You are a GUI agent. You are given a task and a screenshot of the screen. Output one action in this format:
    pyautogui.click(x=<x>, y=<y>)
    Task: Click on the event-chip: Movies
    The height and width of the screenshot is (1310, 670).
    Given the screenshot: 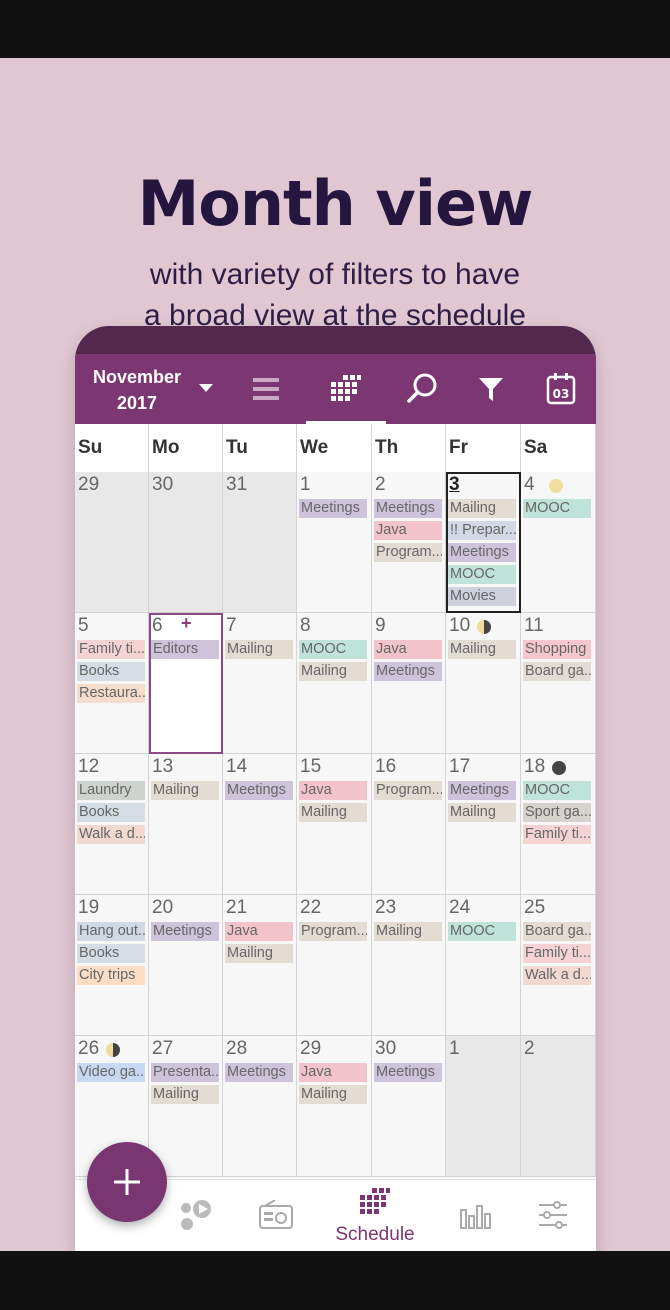 What is the action you would take?
    pyautogui.click(x=482, y=596)
    